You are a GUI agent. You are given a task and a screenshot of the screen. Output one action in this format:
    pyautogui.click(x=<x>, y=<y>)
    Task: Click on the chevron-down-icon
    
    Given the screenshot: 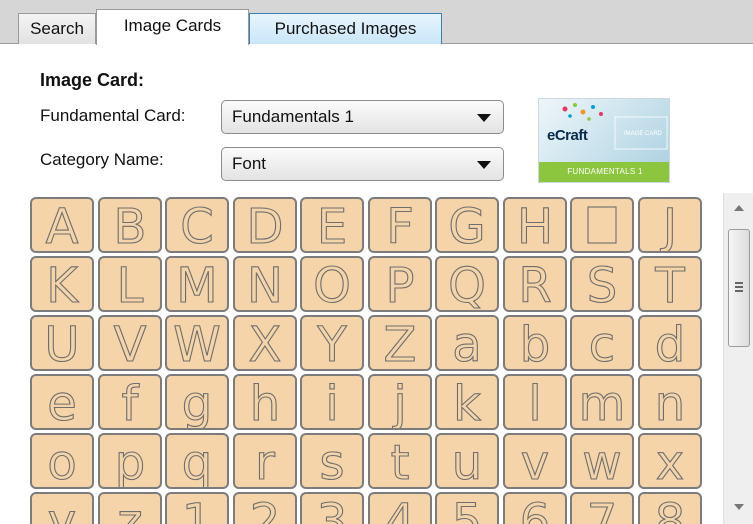 What is the action you would take?
    pyautogui.click(x=484, y=118)
    